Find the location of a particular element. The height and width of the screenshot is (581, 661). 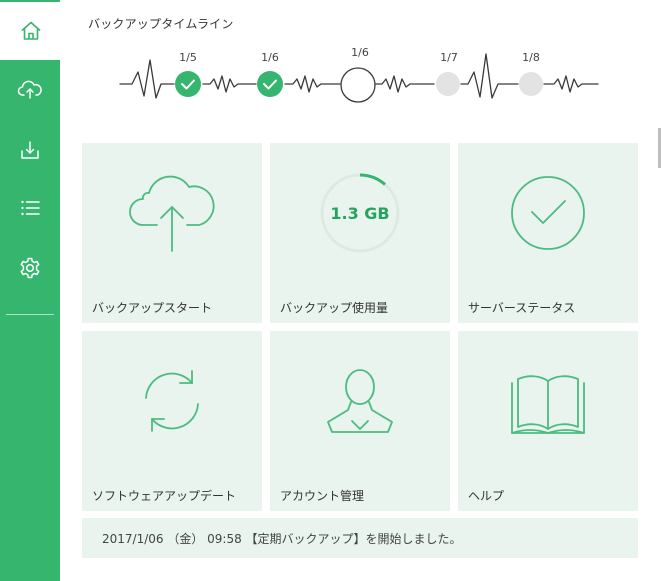

usage-value: 1.3 GB is located at coordinates (360, 213).